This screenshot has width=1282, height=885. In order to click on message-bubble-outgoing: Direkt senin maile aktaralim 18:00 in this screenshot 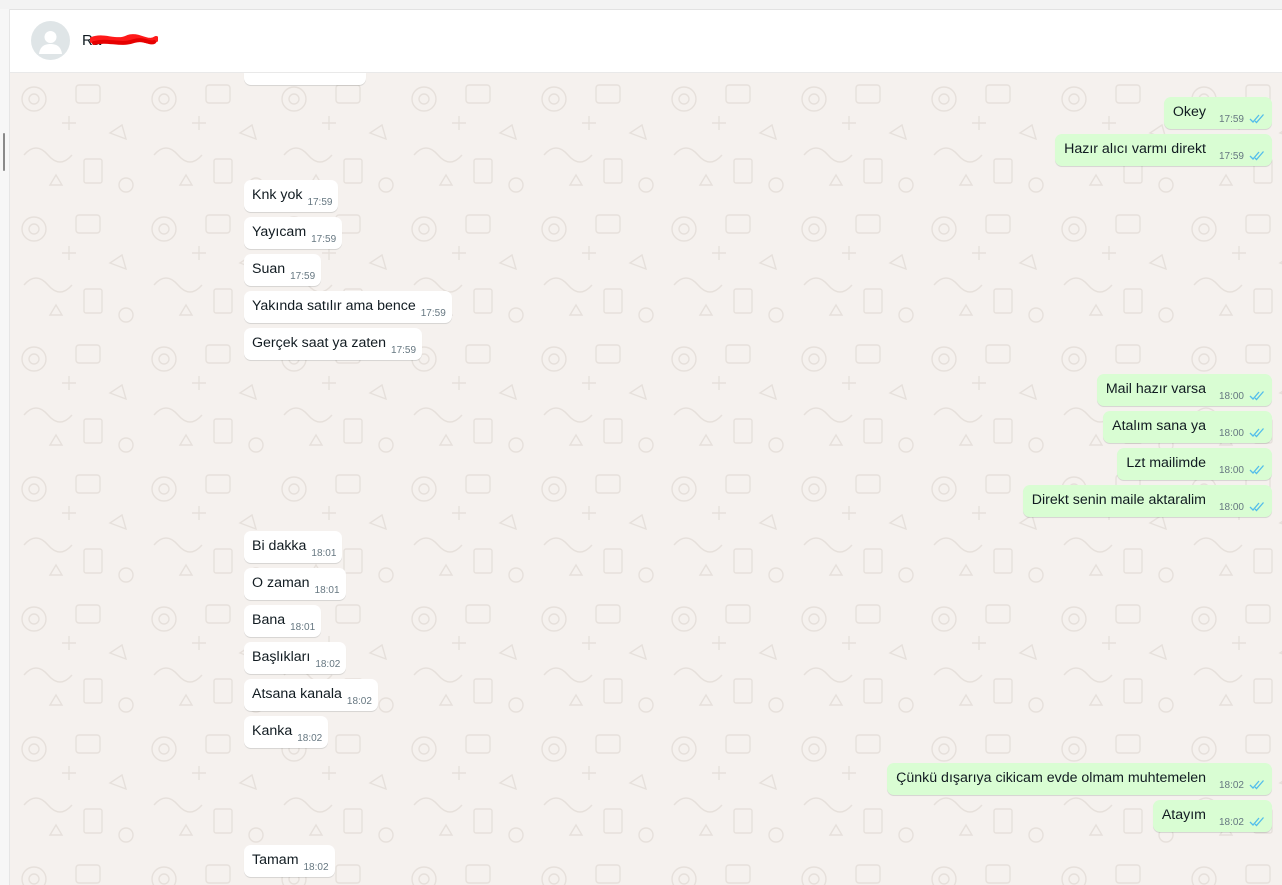, I will do `click(1147, 501)`.